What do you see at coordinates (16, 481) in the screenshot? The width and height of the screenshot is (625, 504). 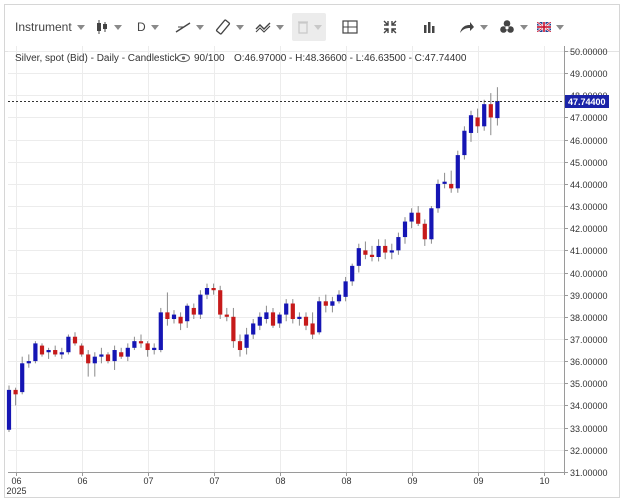 I see `x-tick-label: 06` at bounding box center [16, 481].